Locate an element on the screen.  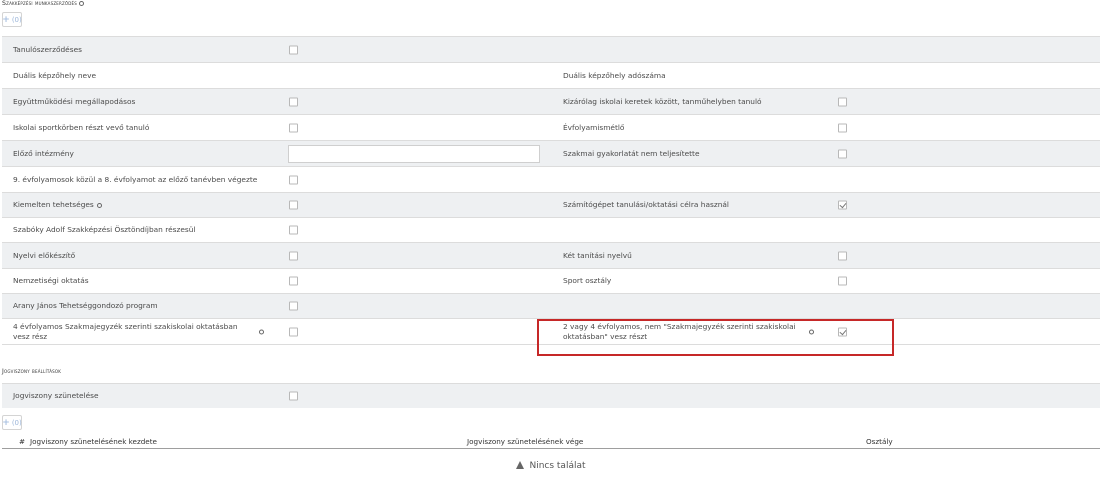
column-header-kezdete: Jogviszony szünetelésének kezdete is located at coordinates (93, 441).